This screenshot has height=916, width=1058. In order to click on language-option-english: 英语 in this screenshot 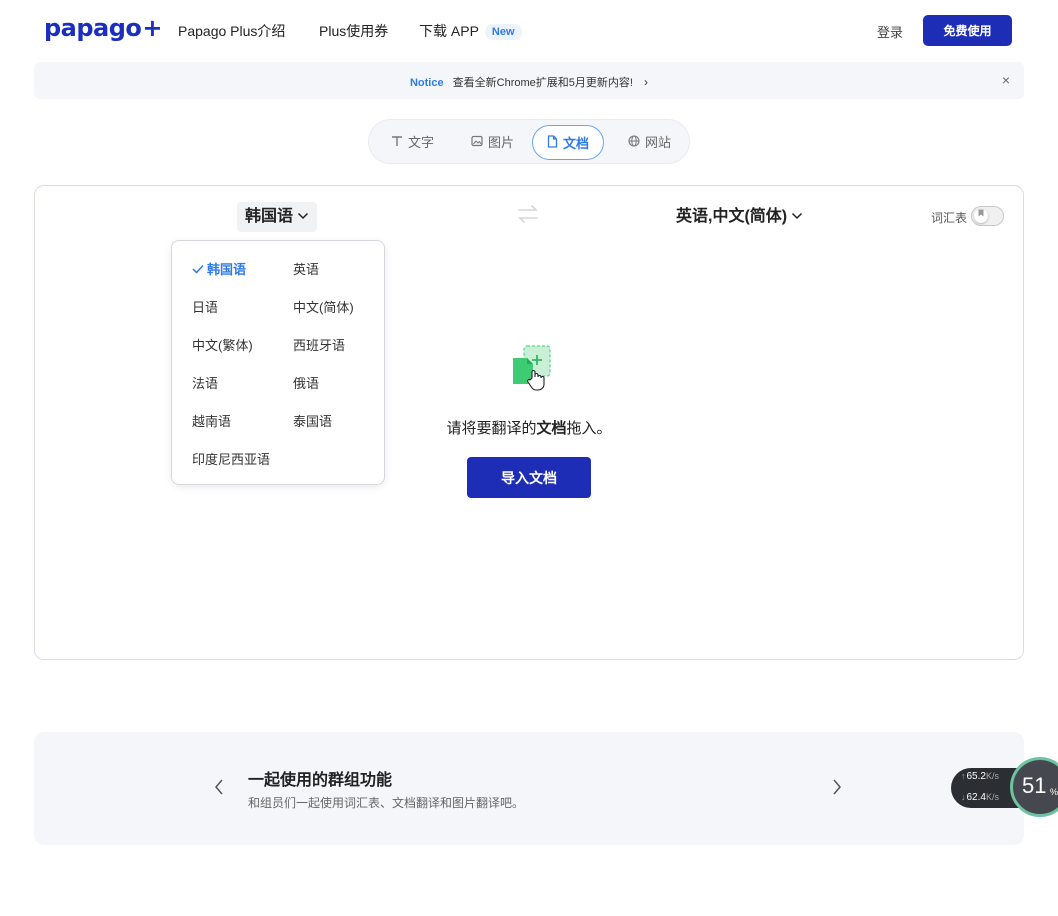, I will do `click(306, 268)`.